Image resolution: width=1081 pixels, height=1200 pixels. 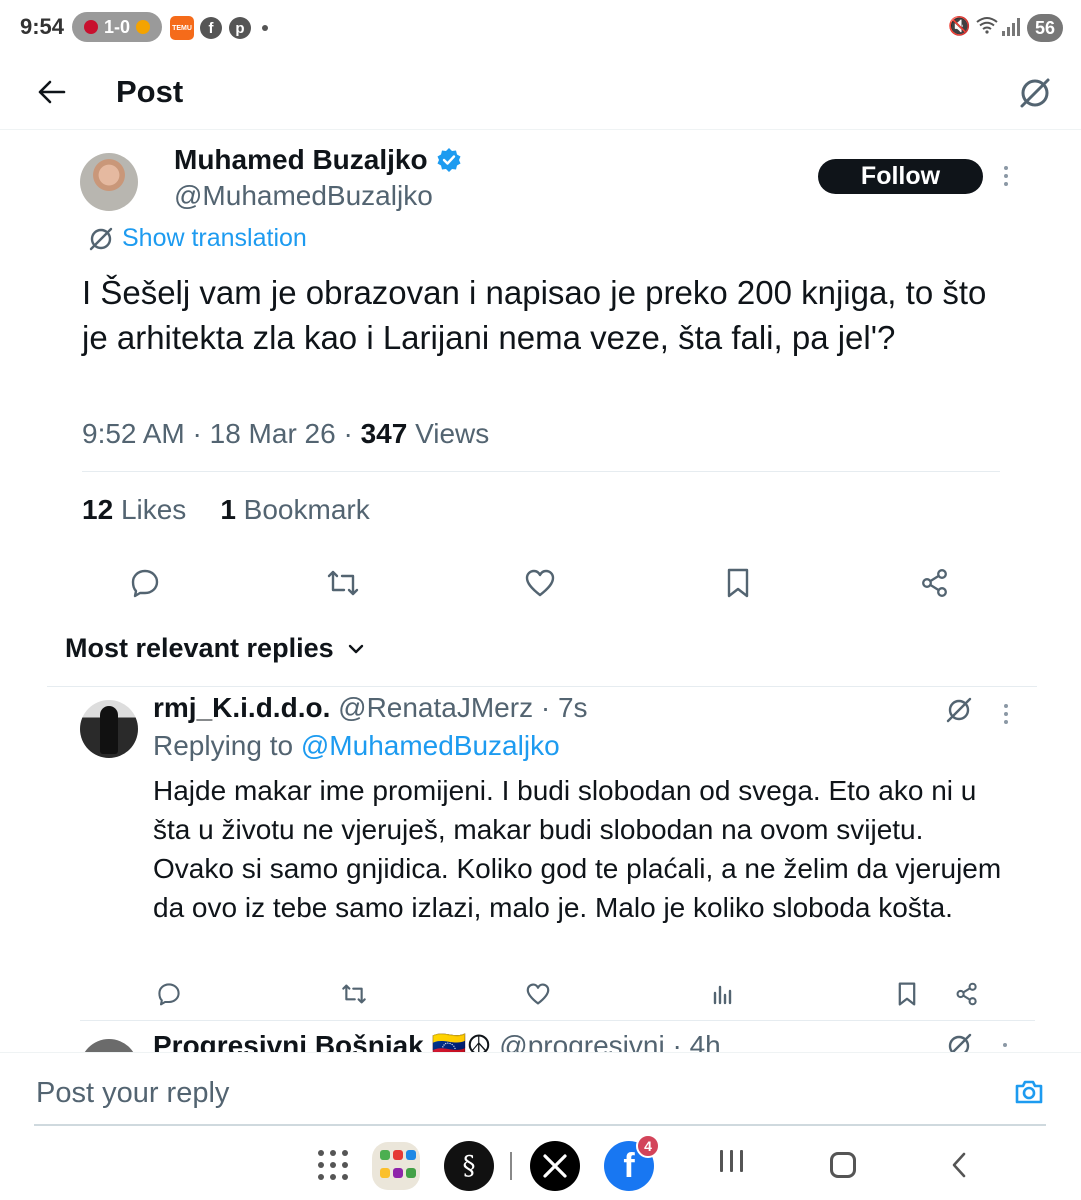 I want to click on likes-label: Likes, so click(x=153, y=509).